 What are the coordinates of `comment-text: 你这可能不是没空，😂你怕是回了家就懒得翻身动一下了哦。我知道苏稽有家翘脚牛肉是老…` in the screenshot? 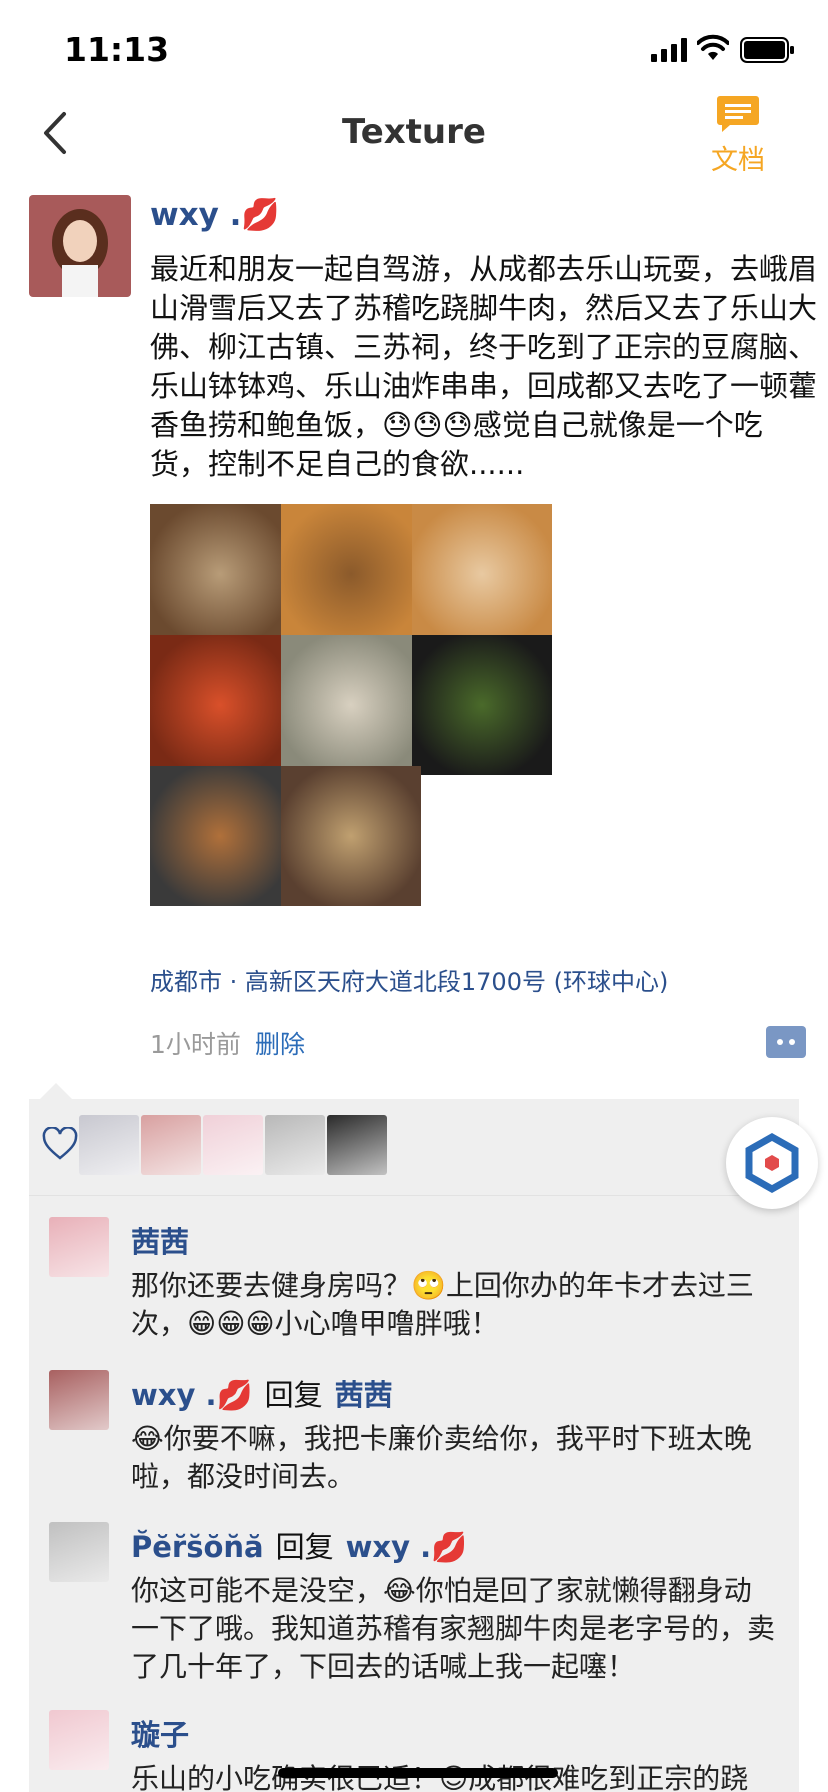 It's located at (453, 1628).